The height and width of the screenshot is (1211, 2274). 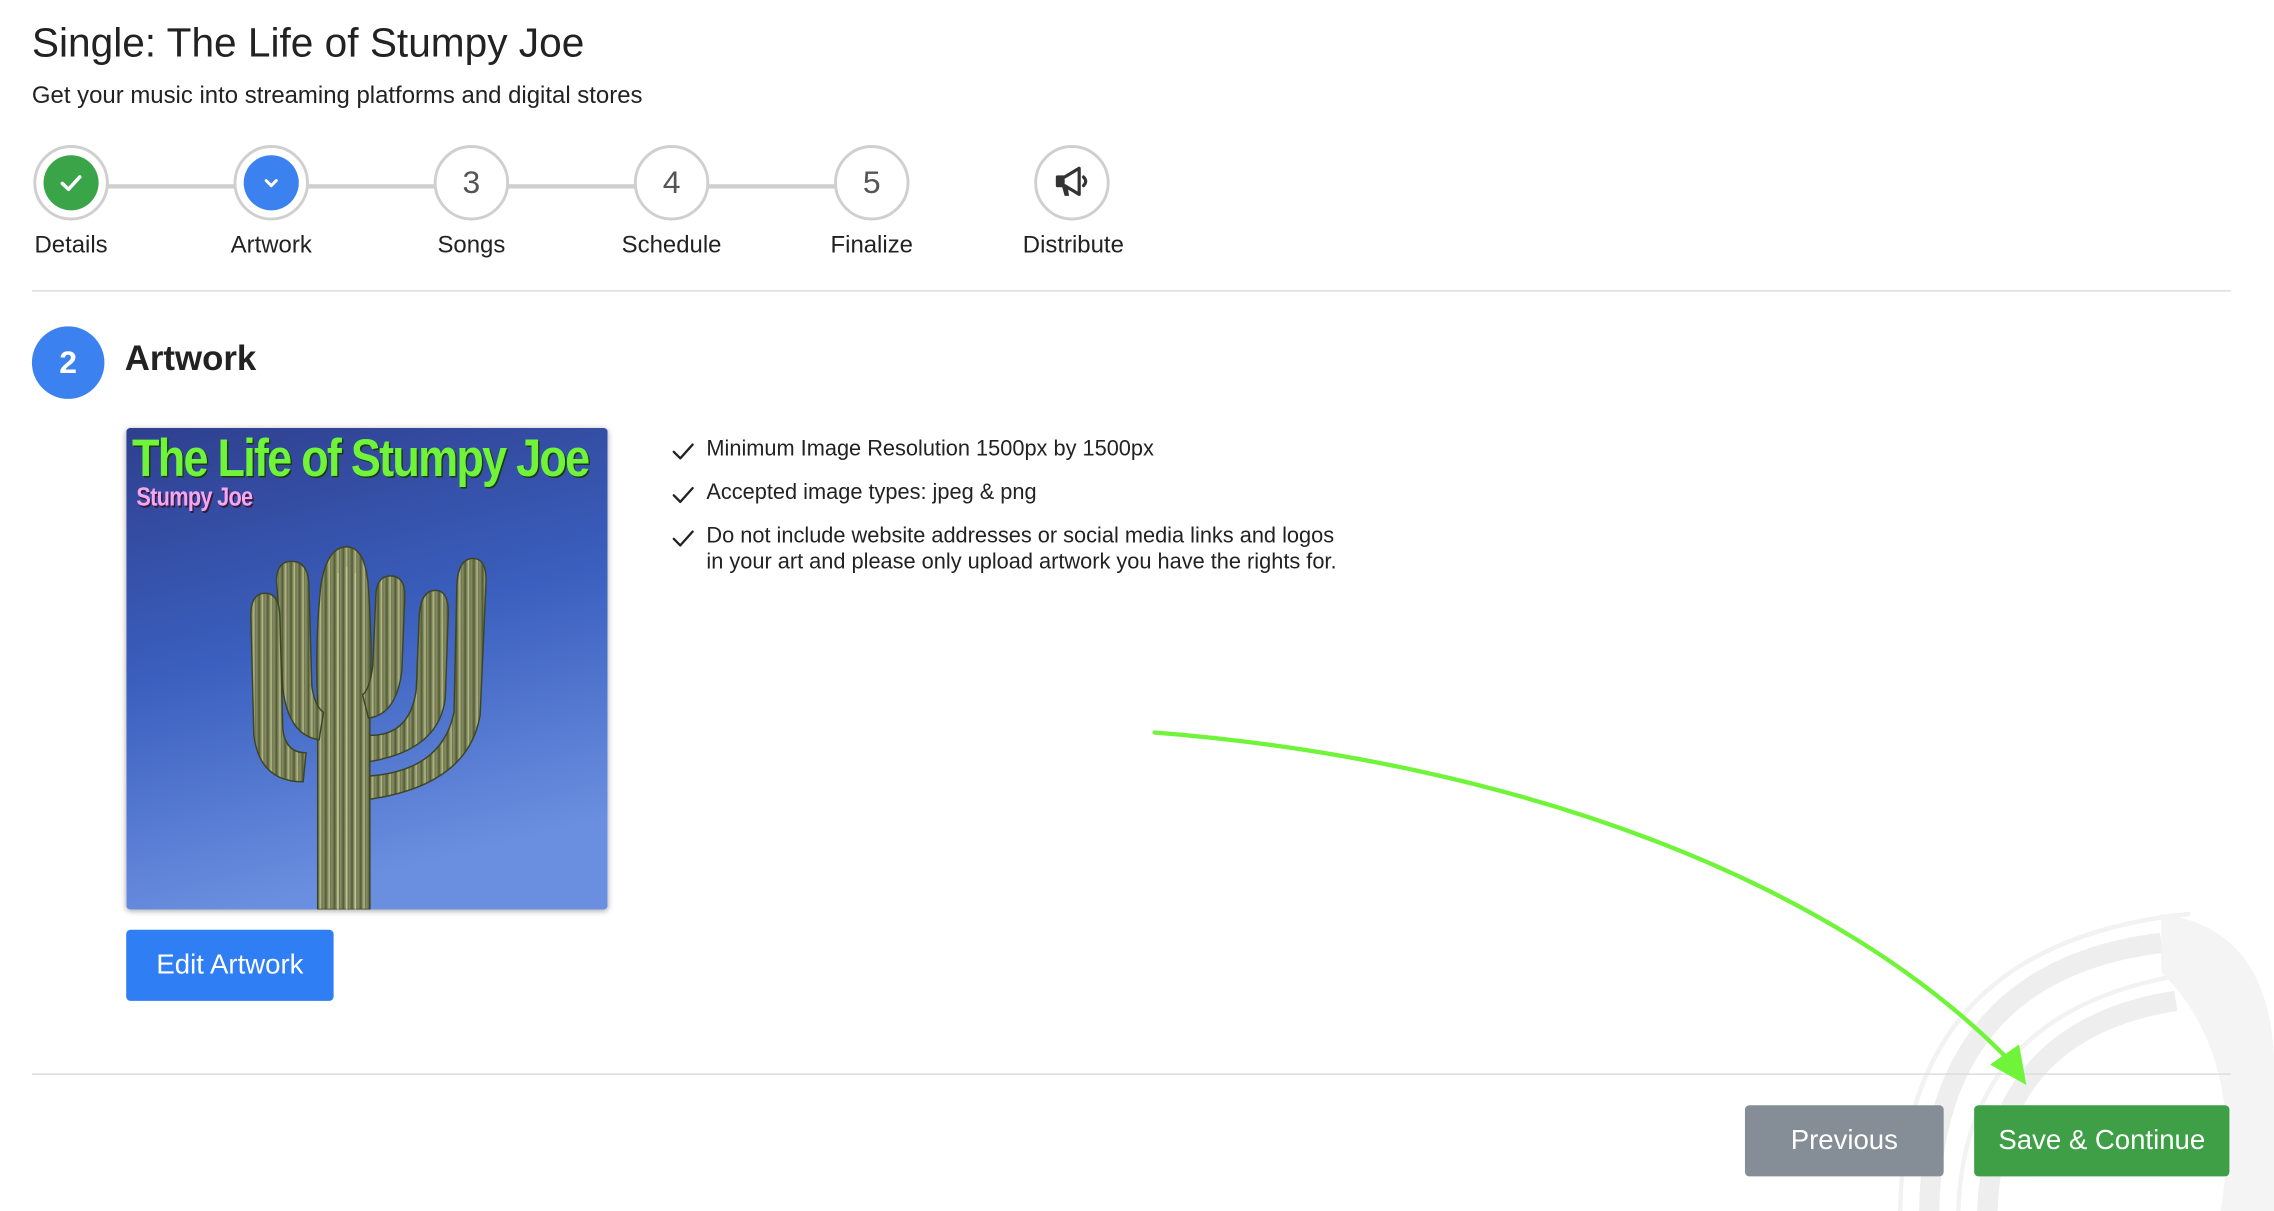 I want to click on annotation-arrow, so click(x=1589, y=907).